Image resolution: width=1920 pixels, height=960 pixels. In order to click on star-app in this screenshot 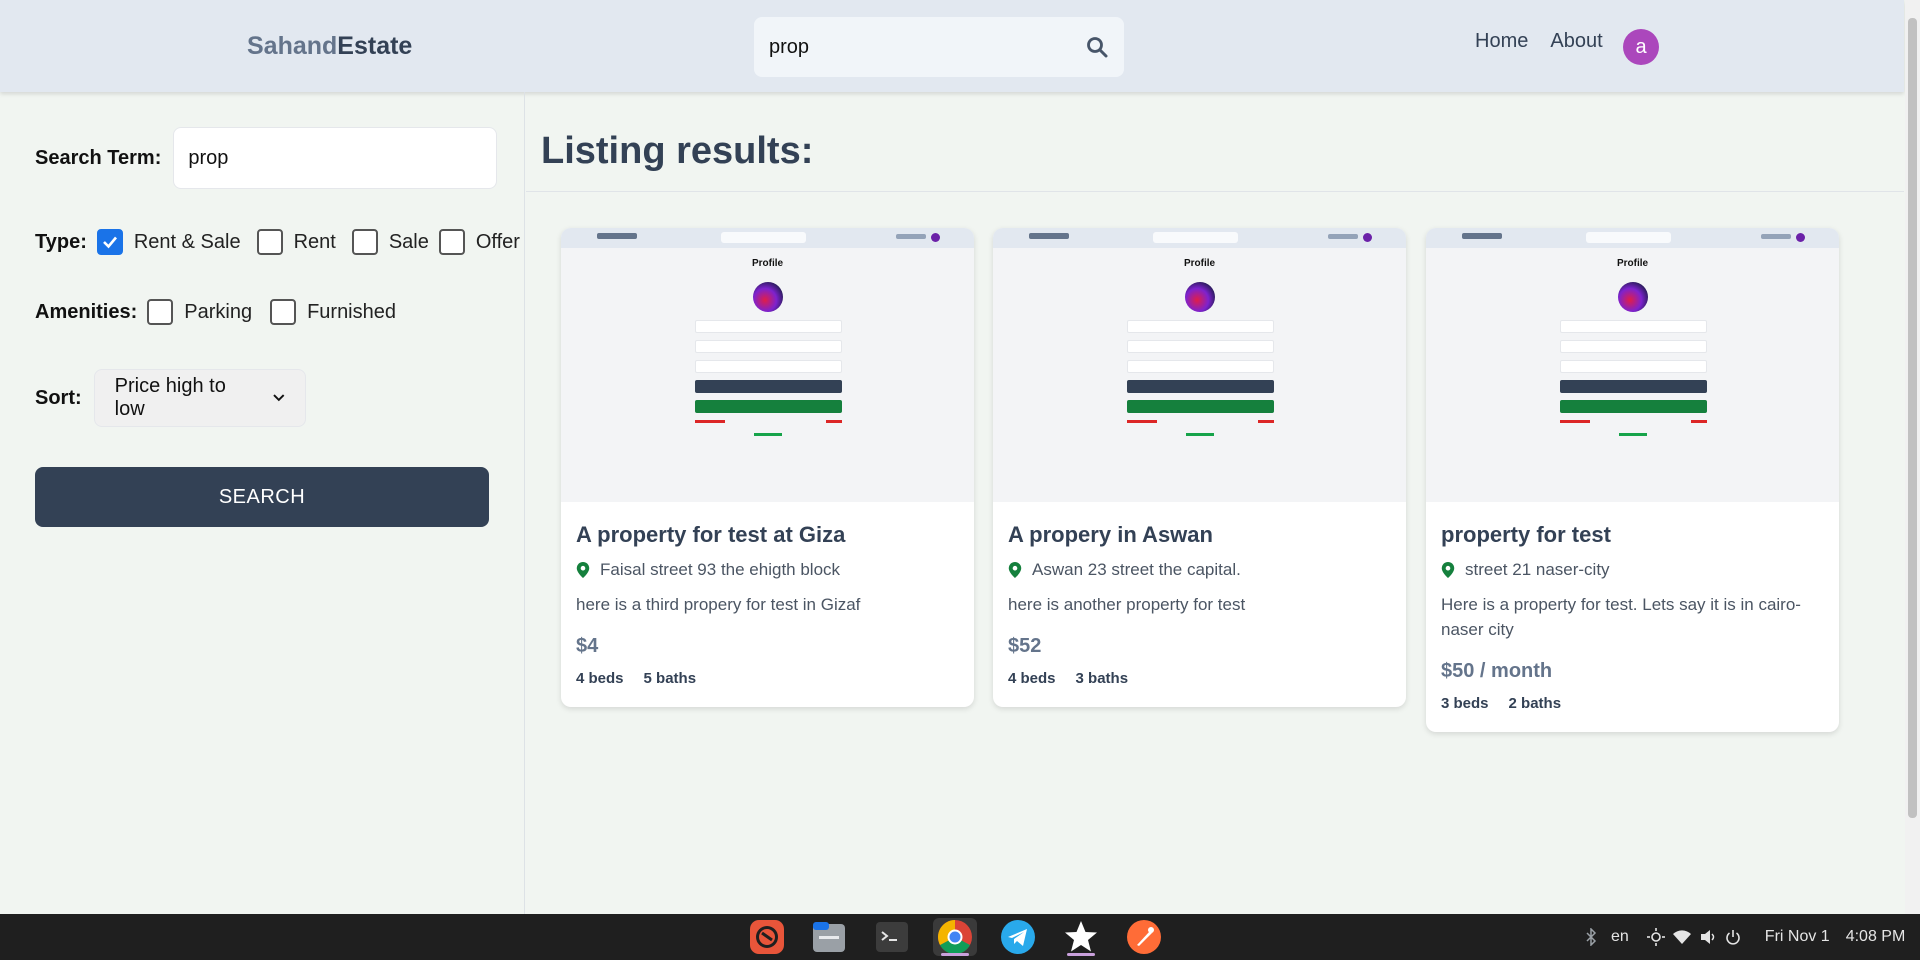, I will do `click(1081, 937)`.